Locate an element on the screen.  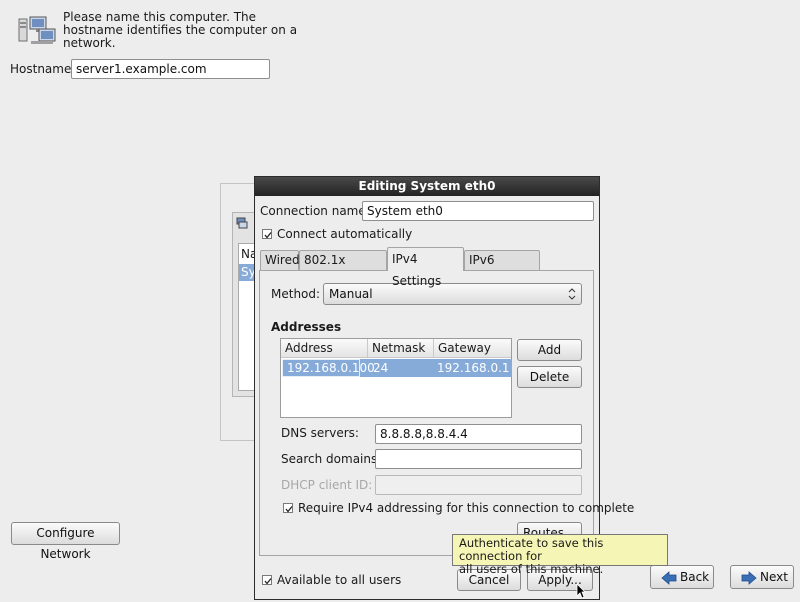
back-button-label: Back is located at coordinates (695, 577).